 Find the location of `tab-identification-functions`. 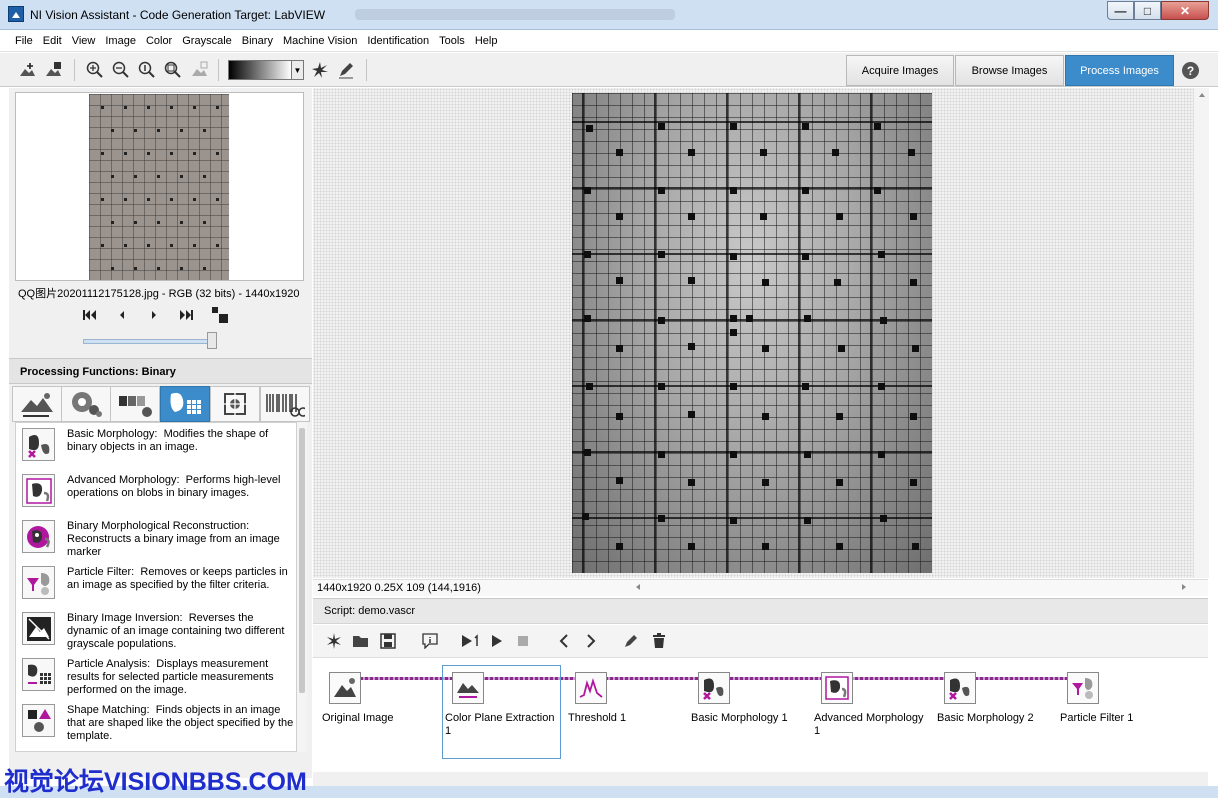

tab-identification-functions is located at coordinates (285, 404).